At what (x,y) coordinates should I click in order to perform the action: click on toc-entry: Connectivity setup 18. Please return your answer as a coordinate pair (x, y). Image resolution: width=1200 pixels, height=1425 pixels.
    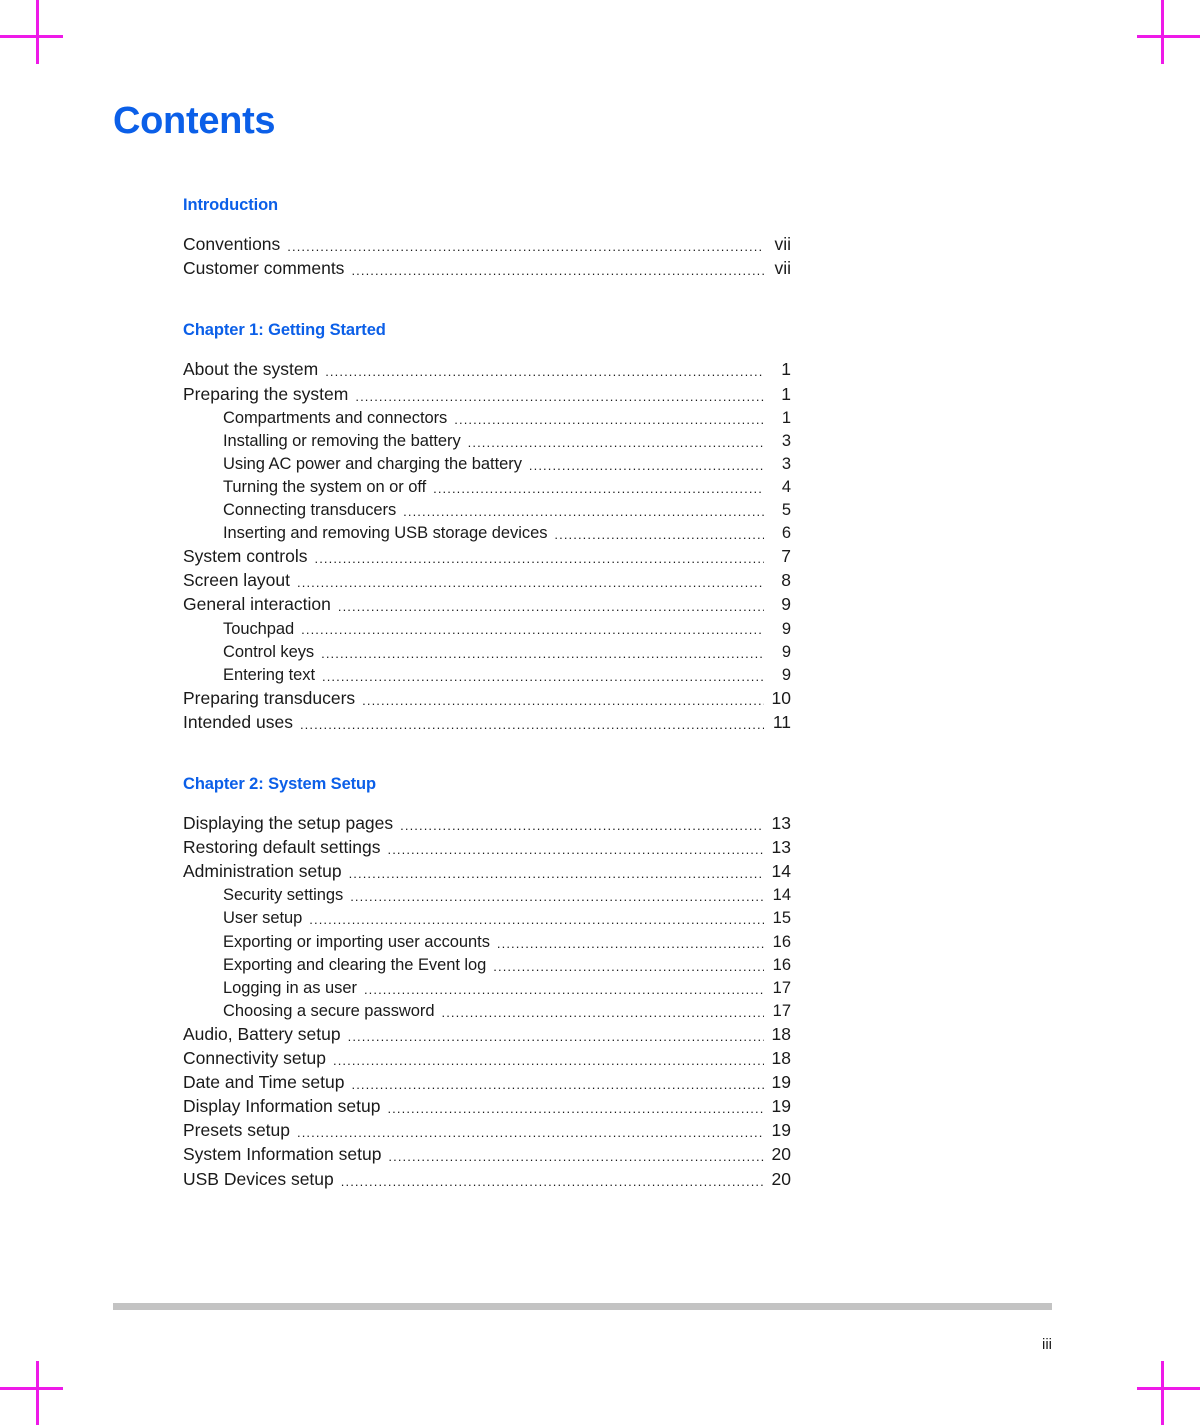
    Looking at the image, I should click on (487, 1062).